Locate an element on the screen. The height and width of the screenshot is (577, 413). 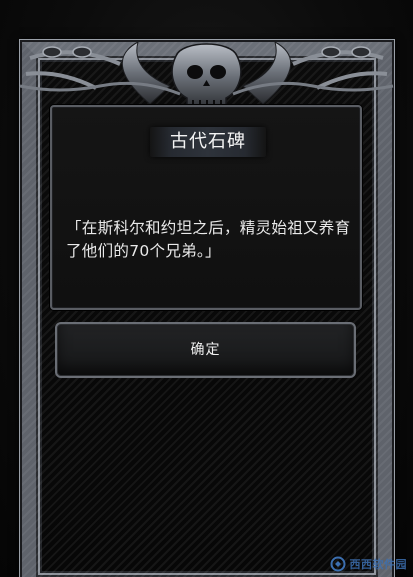
dialog-body-text: 「在斯科尔和约坦之后，精灵始祖又养育了他们的70个兄弟。」 is located at coordinates (208, 239).